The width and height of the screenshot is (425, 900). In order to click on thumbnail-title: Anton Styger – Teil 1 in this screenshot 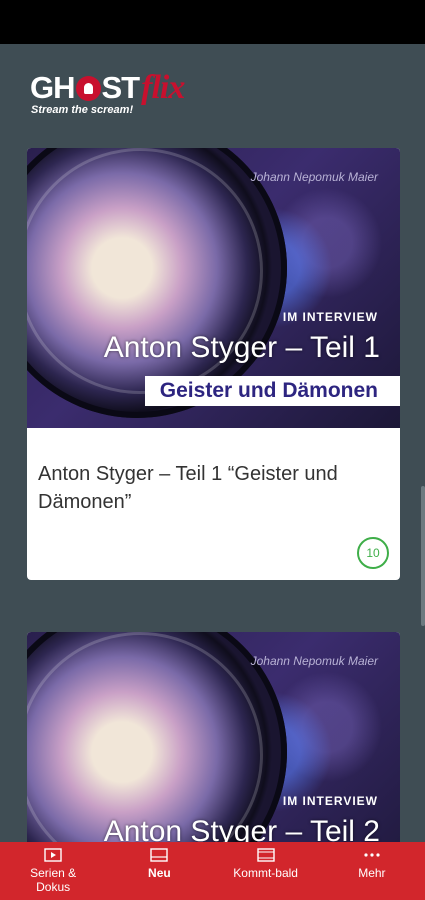, I will do `click(241, 347)`.